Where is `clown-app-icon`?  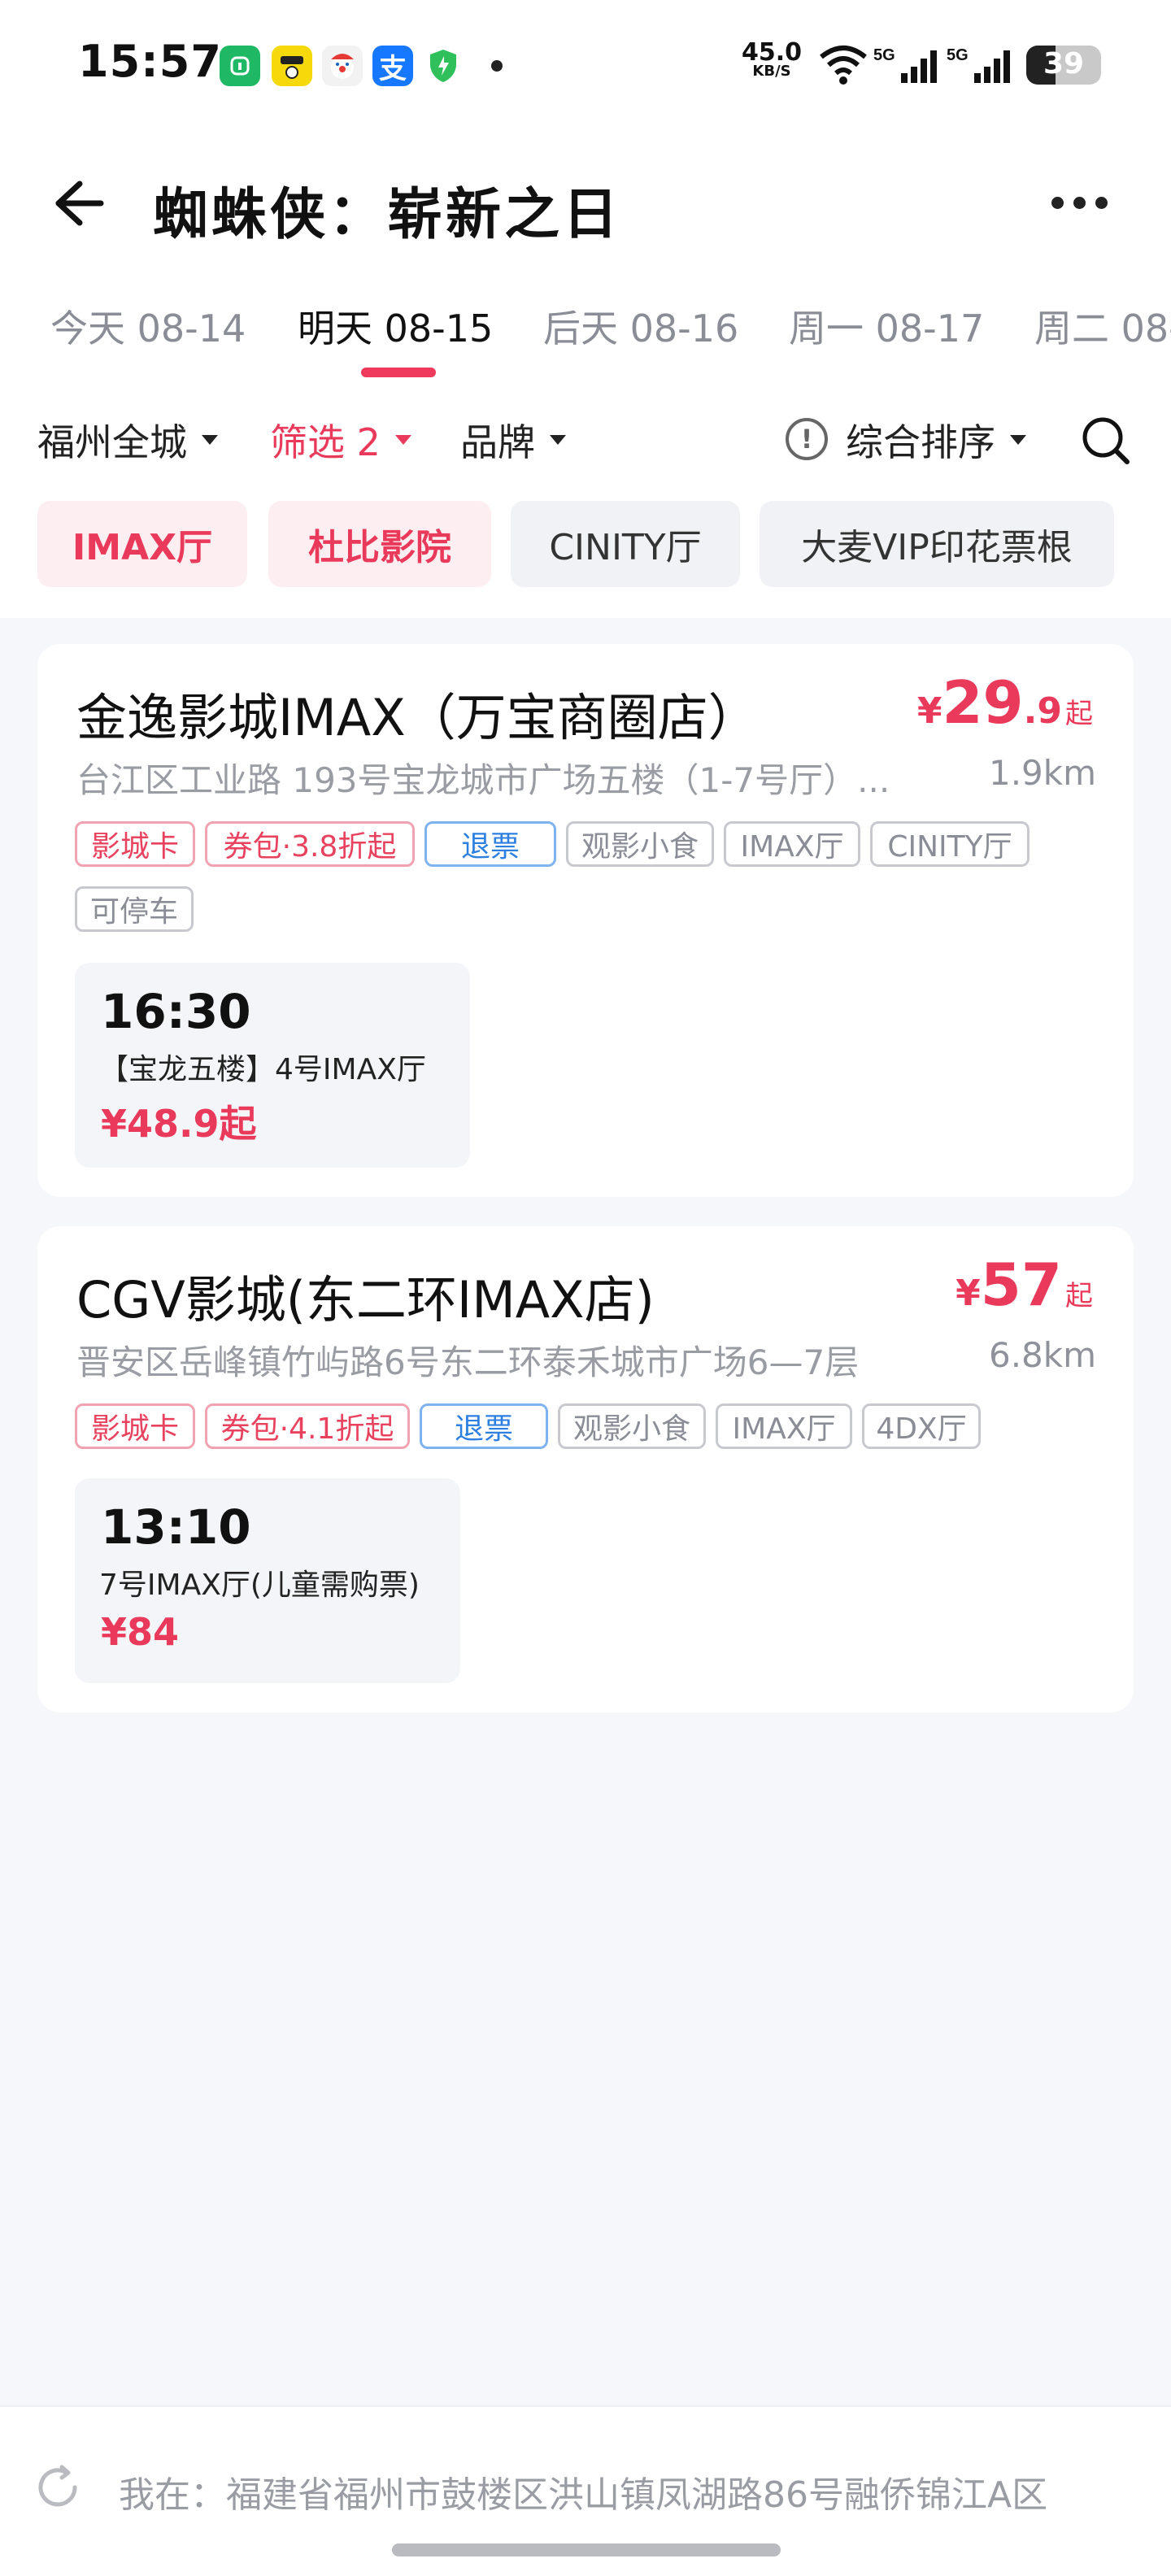 clown-app-icon is located at coordinates (343, 66).